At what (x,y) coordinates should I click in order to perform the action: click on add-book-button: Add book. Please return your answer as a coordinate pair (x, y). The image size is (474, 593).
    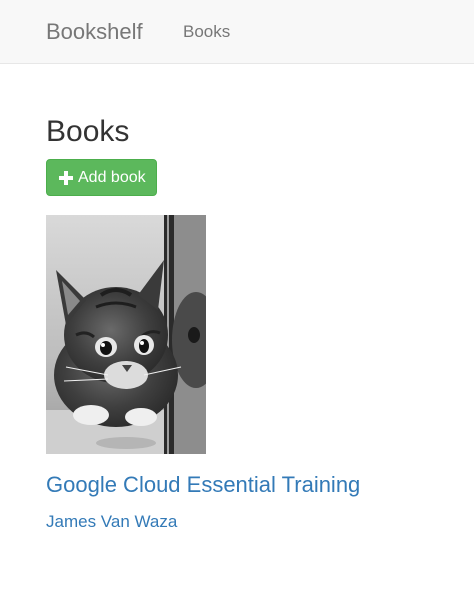
    Looking at the image, I should click on (101, 177).